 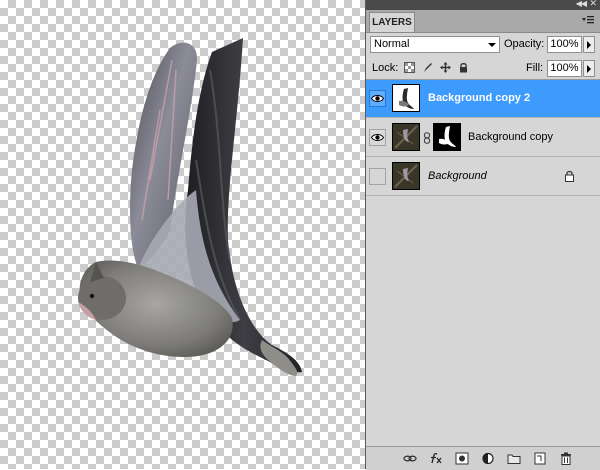 I want to click on layer-row-background-copy-2: Background copy 2, so click(x=483, y=99).